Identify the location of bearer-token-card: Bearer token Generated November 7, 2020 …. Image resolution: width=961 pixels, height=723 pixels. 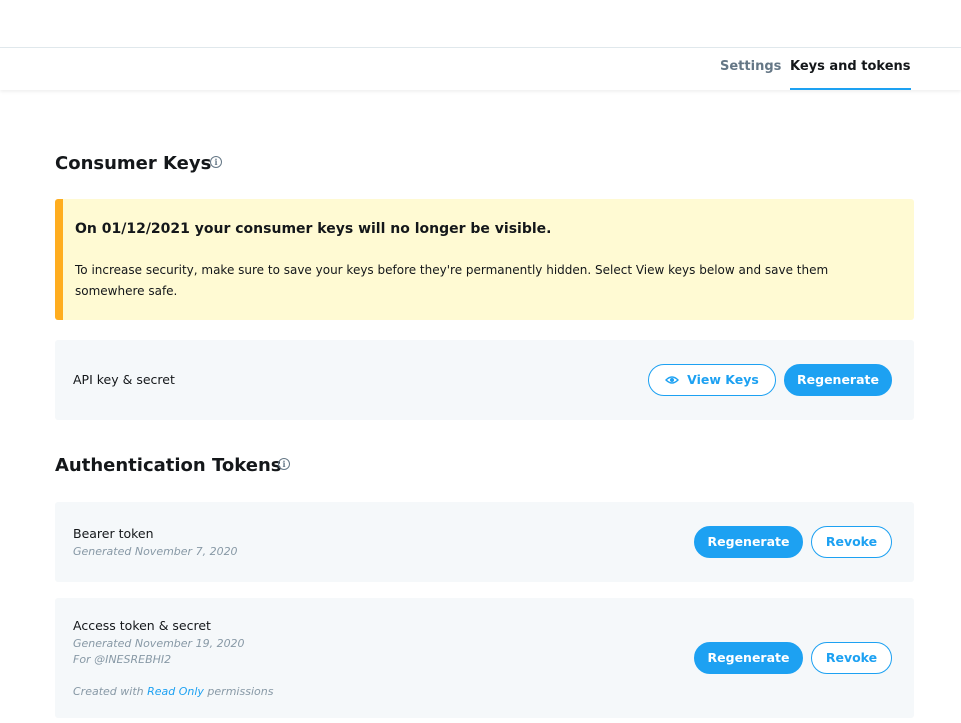
(484, 542).